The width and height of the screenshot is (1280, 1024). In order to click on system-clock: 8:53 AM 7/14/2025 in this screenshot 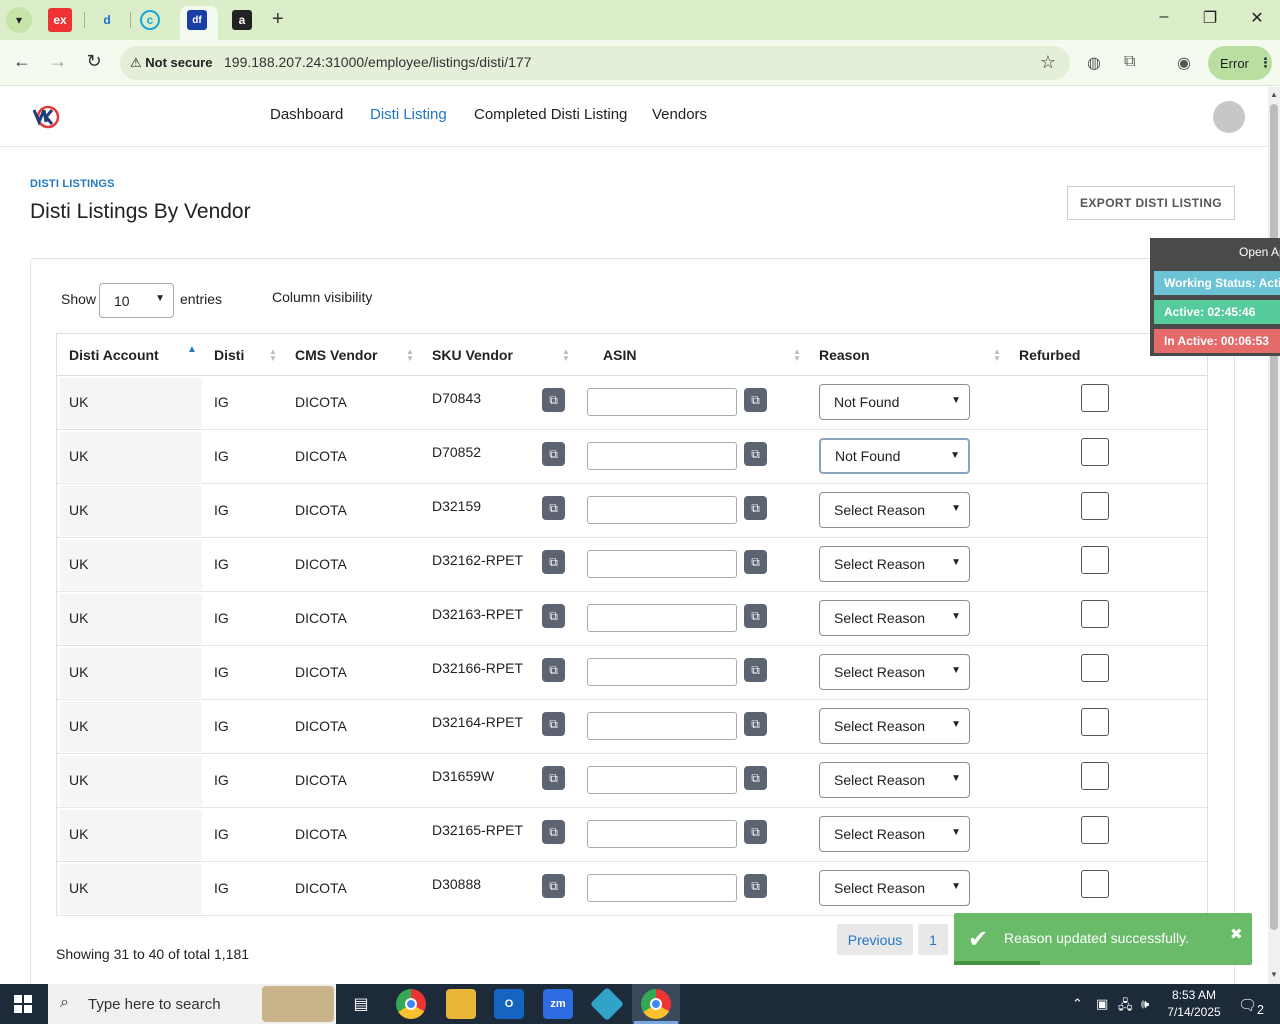, I will do `click(1194, 1004)`.